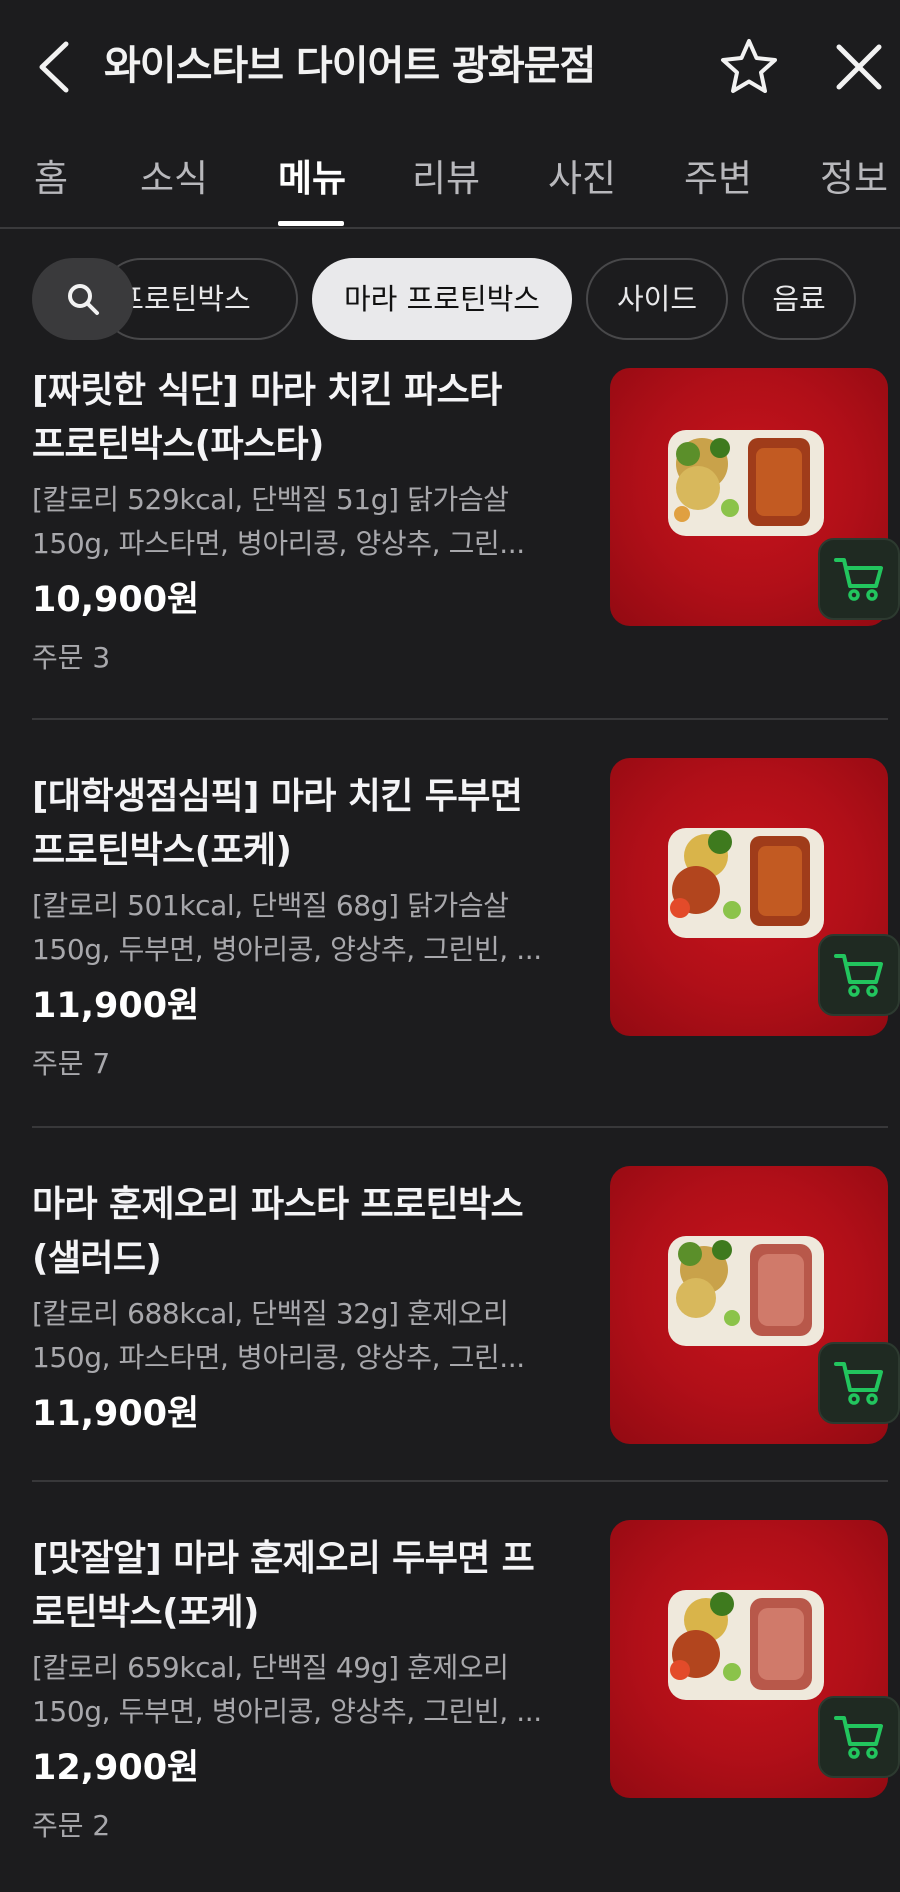 This screenshot has height=1892, width=900. I want to click on chip-label: 마라 프로틴박스, so click(442, 299).